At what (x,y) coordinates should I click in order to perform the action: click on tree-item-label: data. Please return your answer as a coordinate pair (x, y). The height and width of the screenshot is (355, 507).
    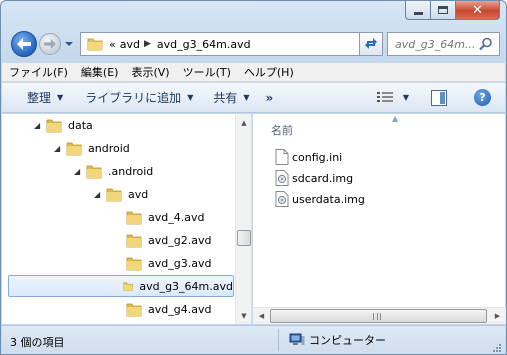
    Looking at the image, I should click on (80, 125).